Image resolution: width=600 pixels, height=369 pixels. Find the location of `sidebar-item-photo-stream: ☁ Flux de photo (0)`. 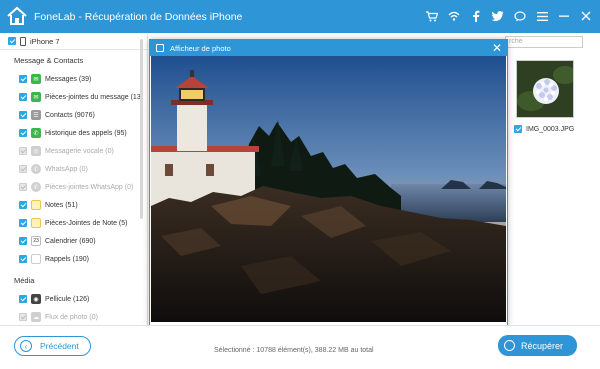

sidebar-item-photo-stream: ☁ Flux de photo (0) is located at coordinates (58, 317).